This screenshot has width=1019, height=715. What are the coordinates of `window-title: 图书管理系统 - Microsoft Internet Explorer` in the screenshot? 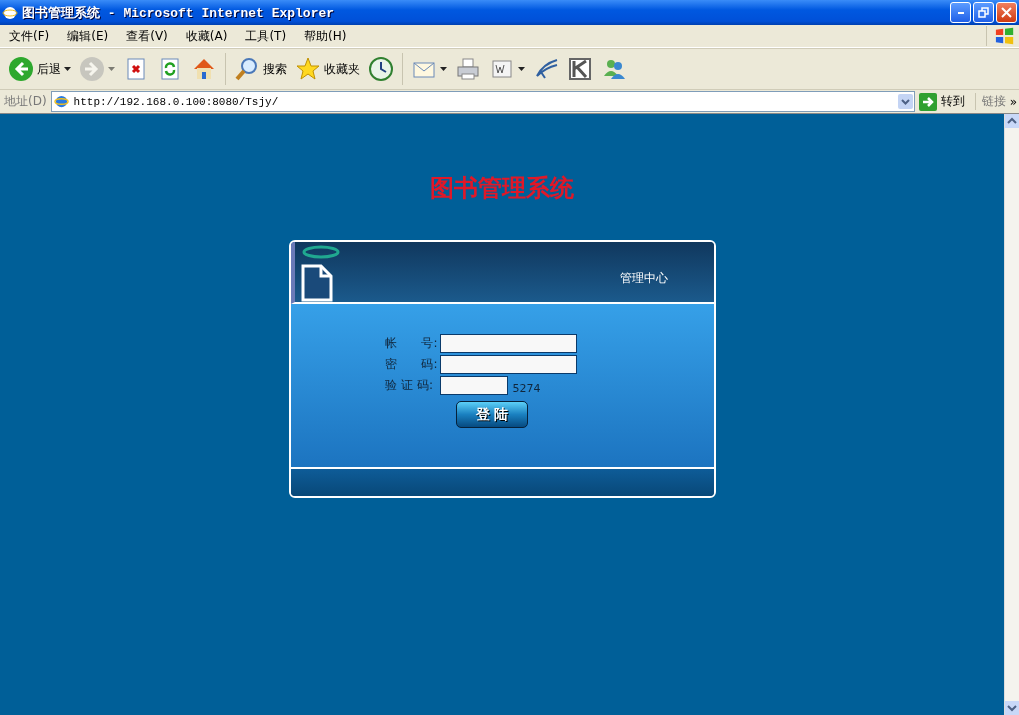 It's located at (179, 13).